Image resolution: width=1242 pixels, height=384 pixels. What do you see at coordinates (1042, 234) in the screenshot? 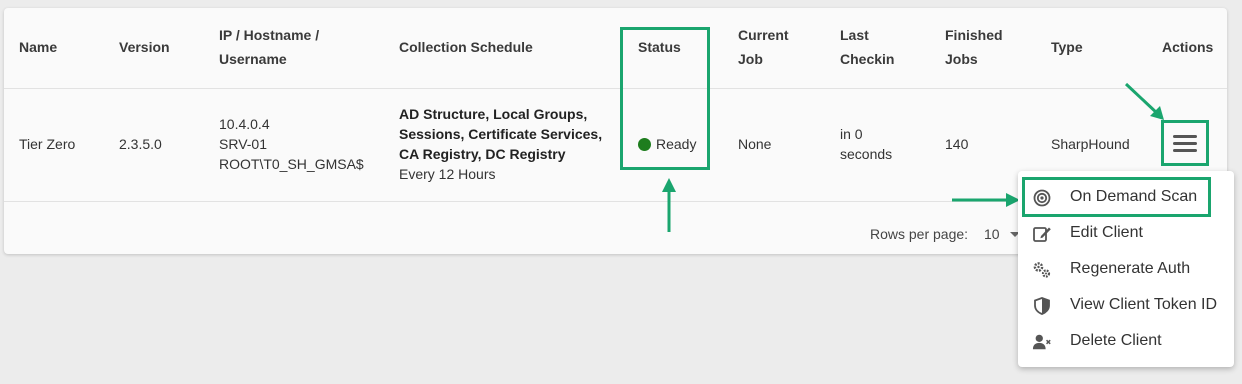
I see `edit-icon` at bounding box center [1042, 234].